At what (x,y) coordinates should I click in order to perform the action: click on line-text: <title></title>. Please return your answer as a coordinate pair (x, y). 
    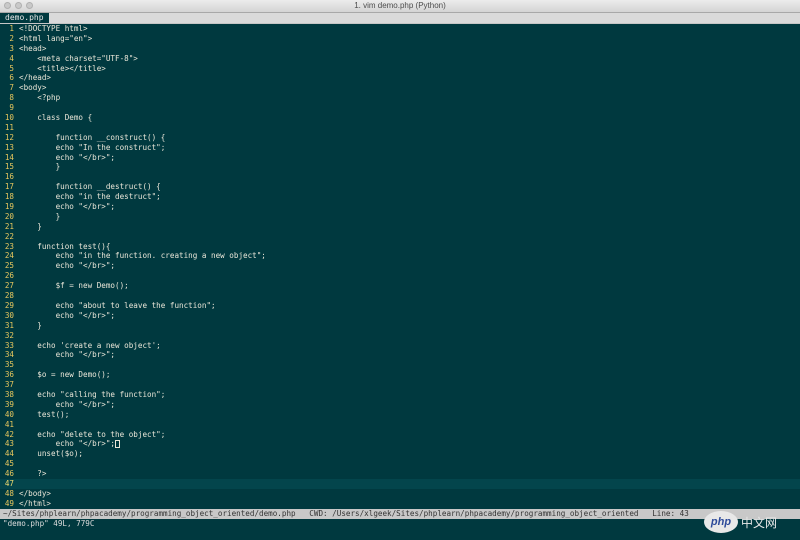
    Looking at the image, I should click on (62, 68).